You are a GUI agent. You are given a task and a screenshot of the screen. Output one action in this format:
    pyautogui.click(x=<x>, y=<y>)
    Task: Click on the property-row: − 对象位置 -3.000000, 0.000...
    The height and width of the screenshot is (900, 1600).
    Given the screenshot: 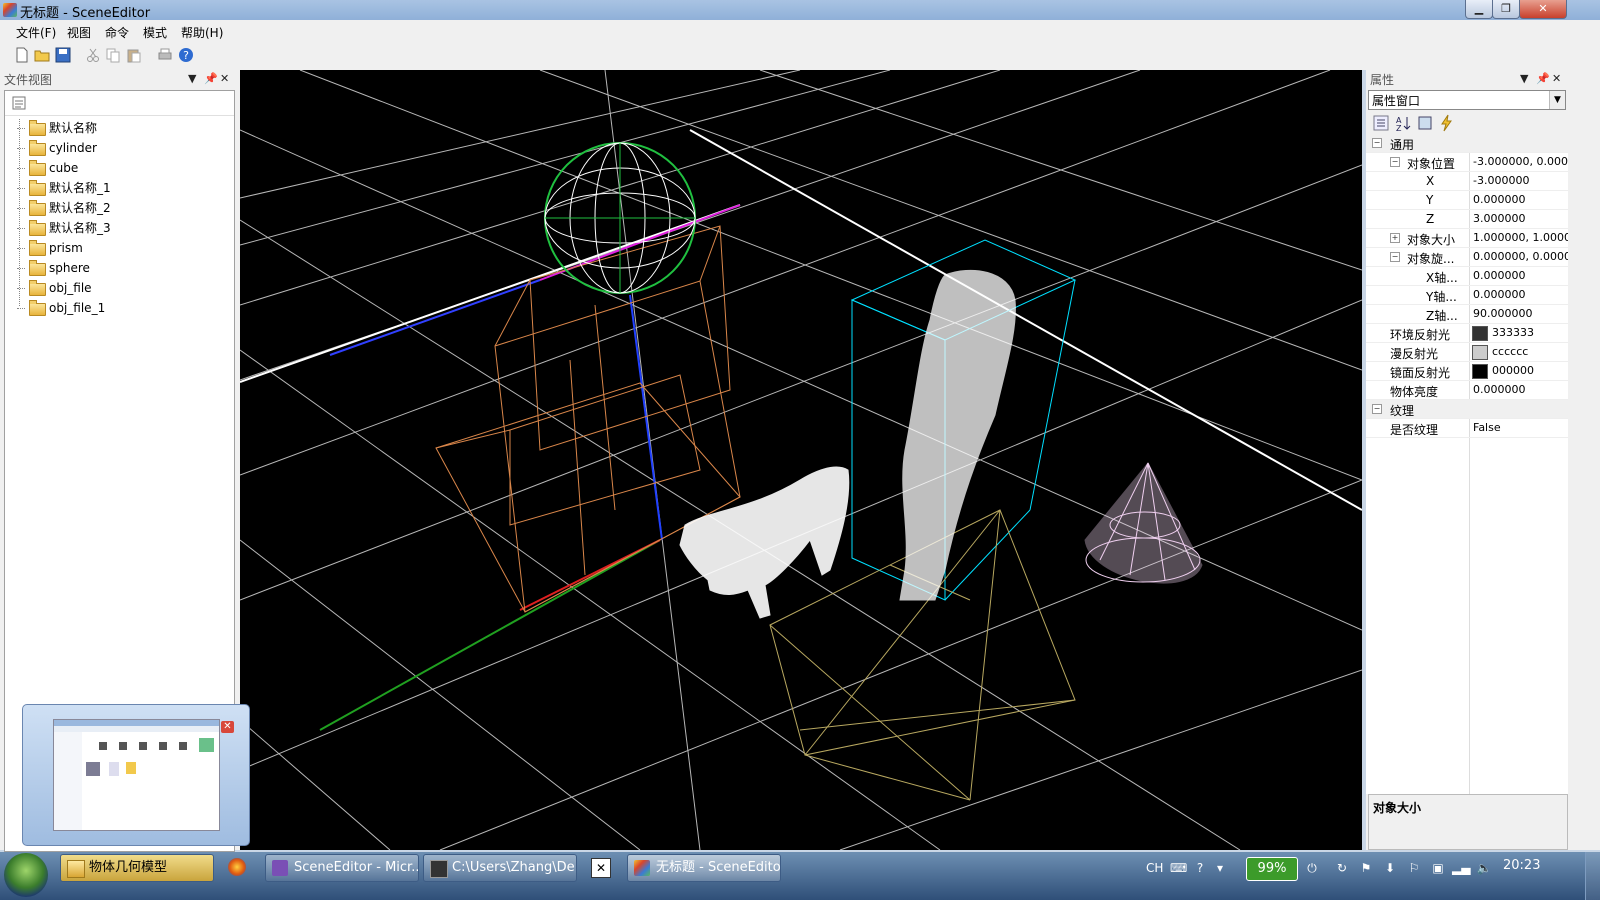 What is the action you would take?
    pyautogui.click(x=1467, y=162)
    